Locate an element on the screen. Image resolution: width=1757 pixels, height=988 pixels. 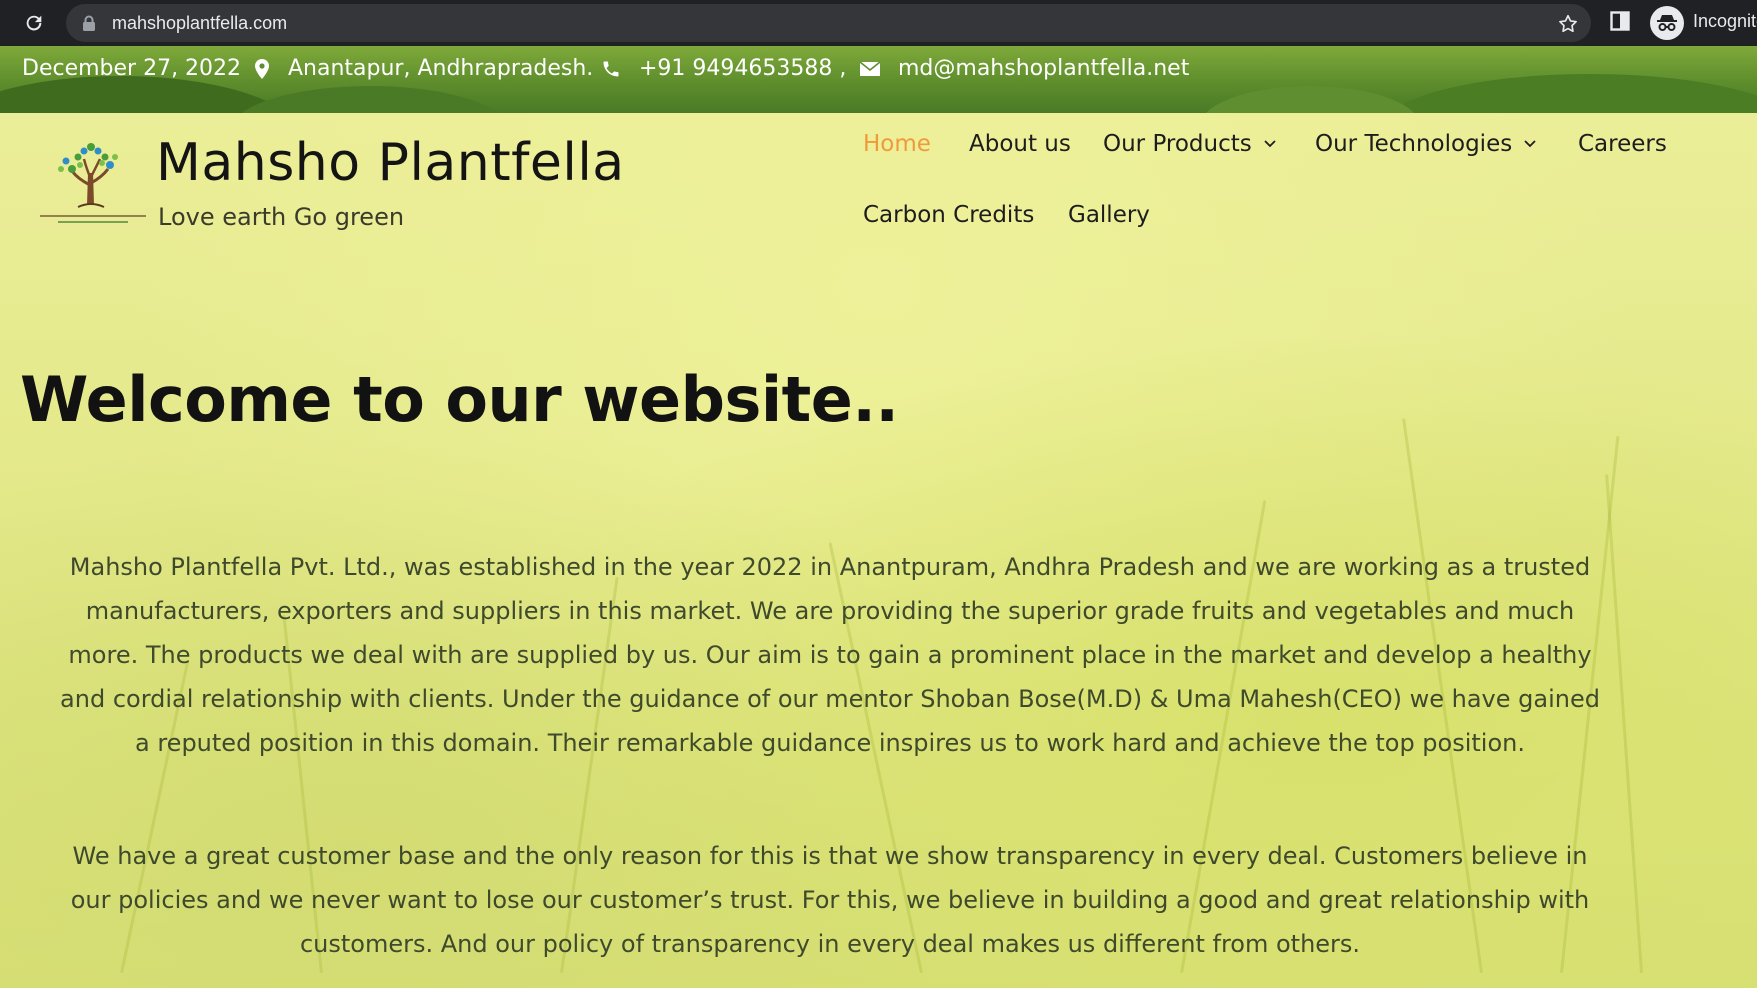
star-icon is located at coordinates (1568, 24).